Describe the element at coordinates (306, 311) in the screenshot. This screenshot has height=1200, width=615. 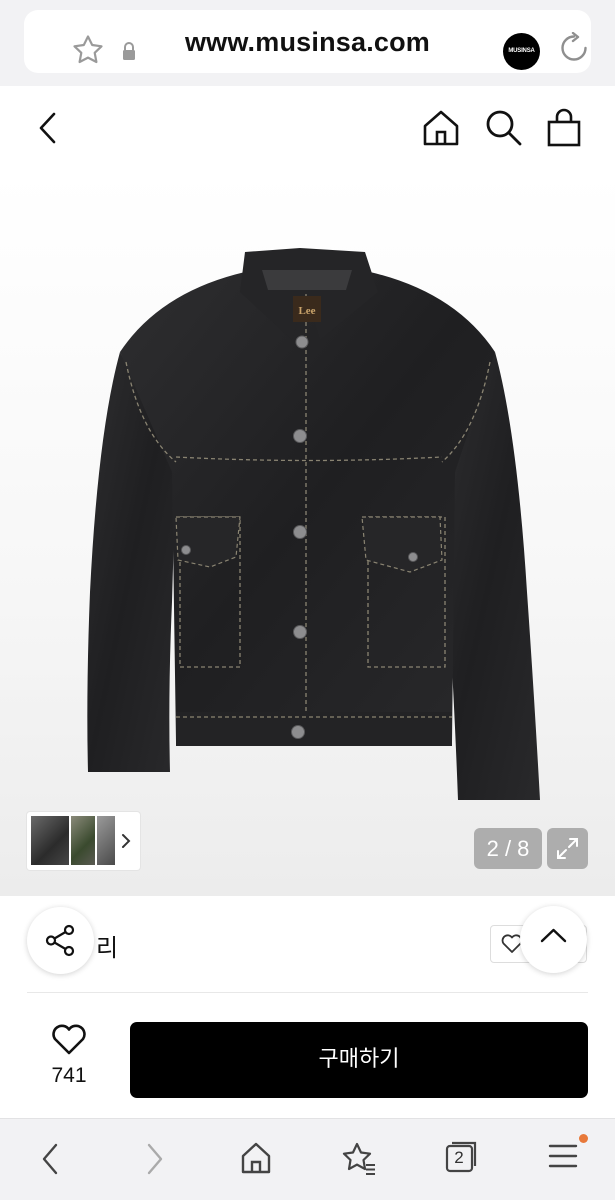
I see `brand-label: Lee` at that location.